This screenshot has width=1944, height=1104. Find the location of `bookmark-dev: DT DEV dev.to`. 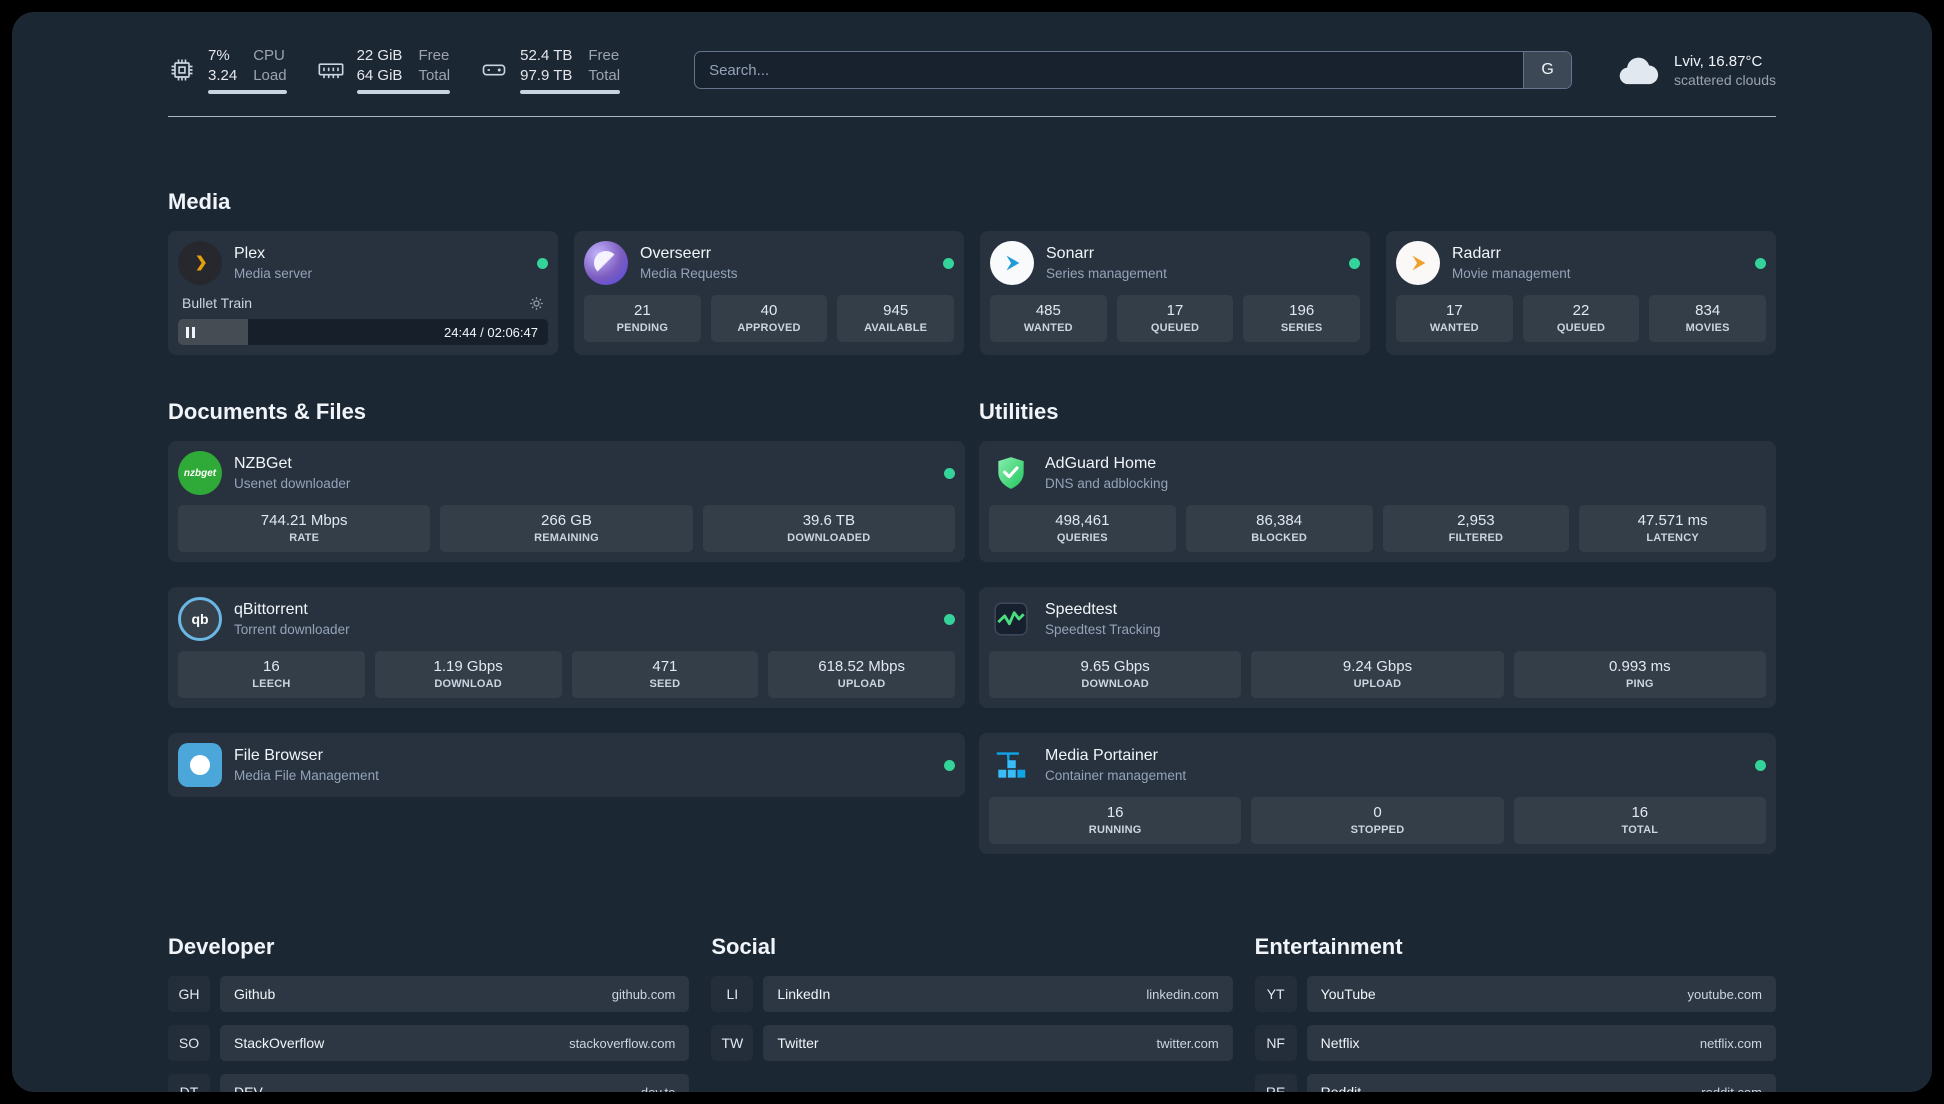

bookmark-dev: DT DEV dev.to is located at coordinates (429, 1083).